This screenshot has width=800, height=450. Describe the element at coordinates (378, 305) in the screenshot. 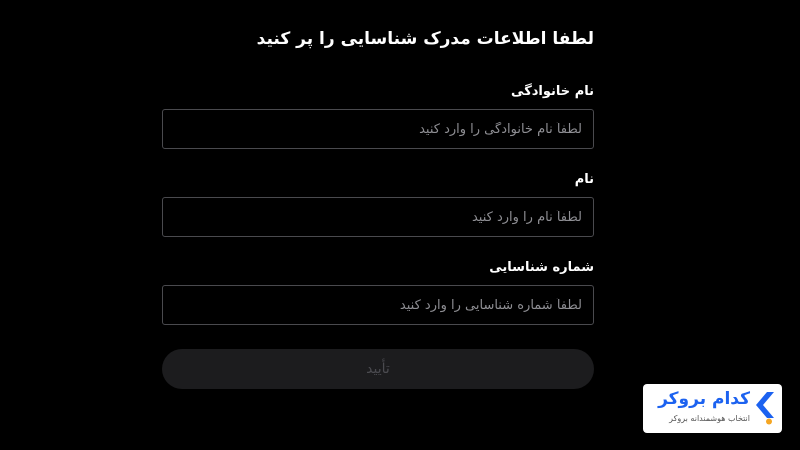

I see `id-number-input` at that location.